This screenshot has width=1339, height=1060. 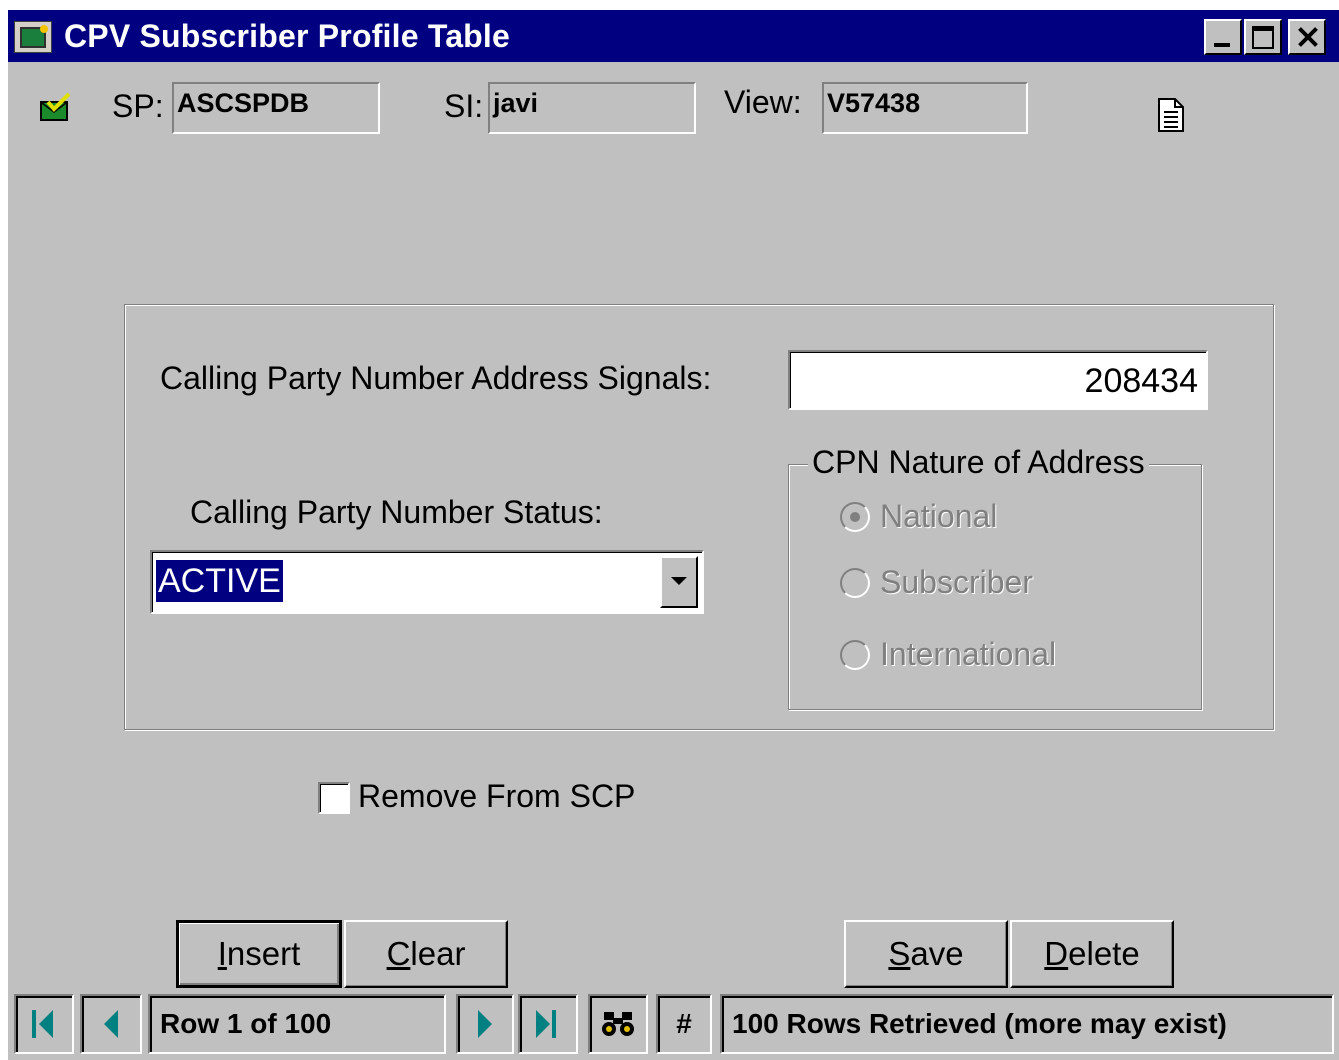 I want to click on address-signals-value: 208434, so click(x=1141, y=381).